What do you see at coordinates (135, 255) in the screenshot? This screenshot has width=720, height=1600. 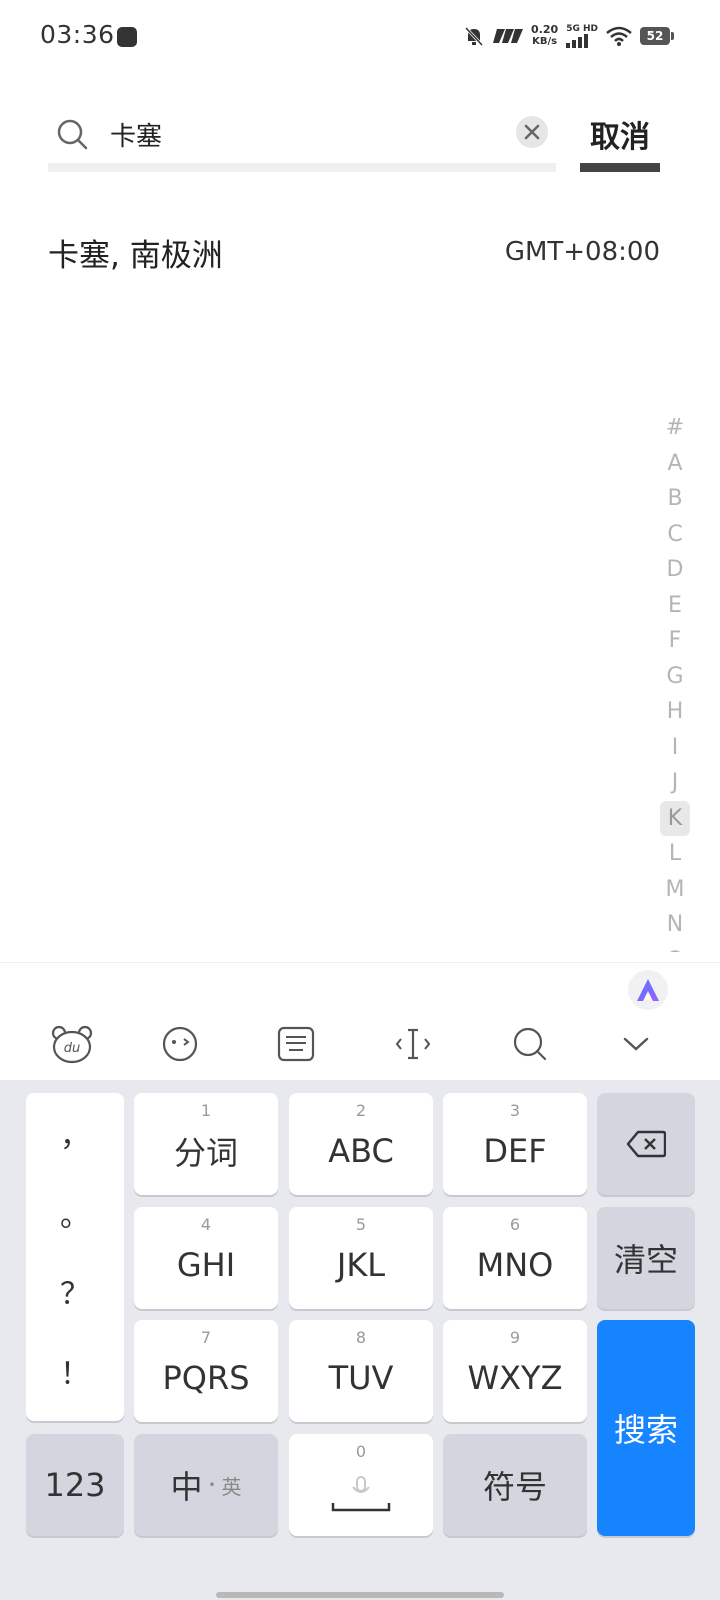 I see `result-city: 卡塞, 南极洲` at bounding box center [135, 255].